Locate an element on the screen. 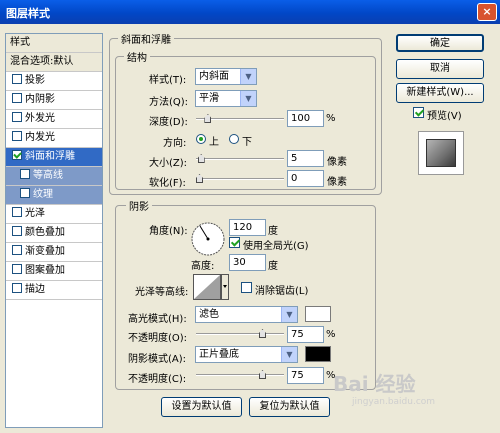 This screenshot has height=433, width=500. style-list-item-label: 颜色叠加 is located at coordinates (45, 232).